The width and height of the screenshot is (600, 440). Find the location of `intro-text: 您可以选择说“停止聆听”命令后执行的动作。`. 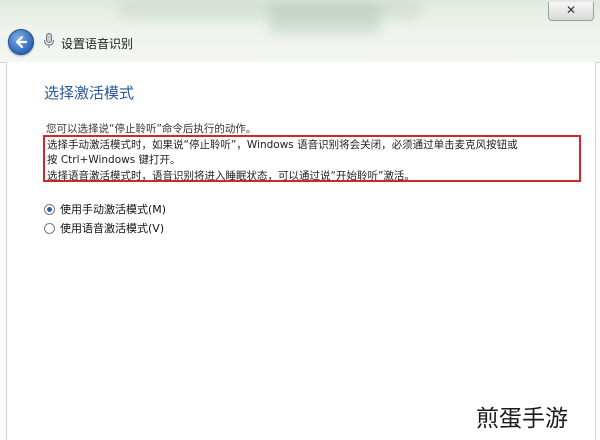

intro-text: 您可以选择说“停止聆听”命令后执行的动作。 is located at coordinates (151, 129).